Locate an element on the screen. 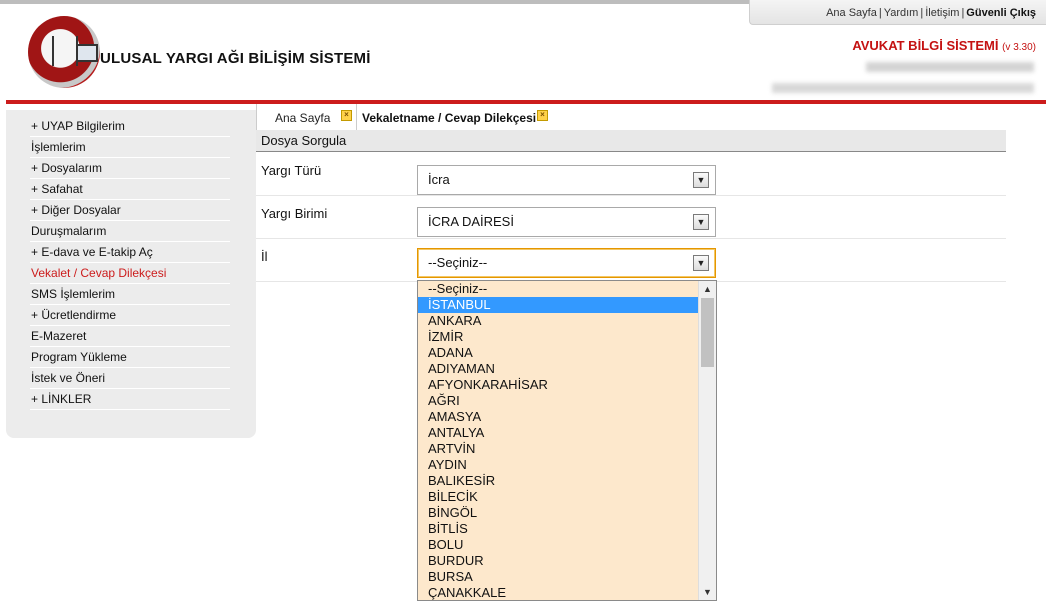  app-version: (v 3.30) is located at coordinates (1019, 47).